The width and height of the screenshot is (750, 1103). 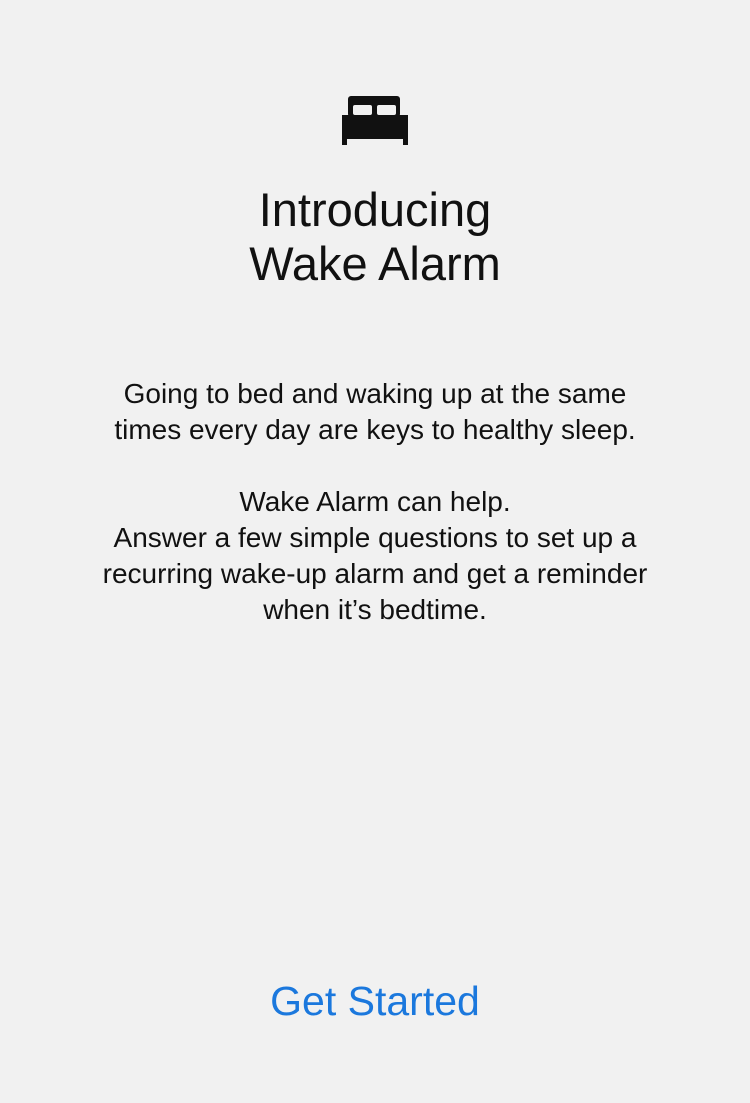 I want to click on page-title: Introducing Wake Alarm, so click(x=375, y=237).